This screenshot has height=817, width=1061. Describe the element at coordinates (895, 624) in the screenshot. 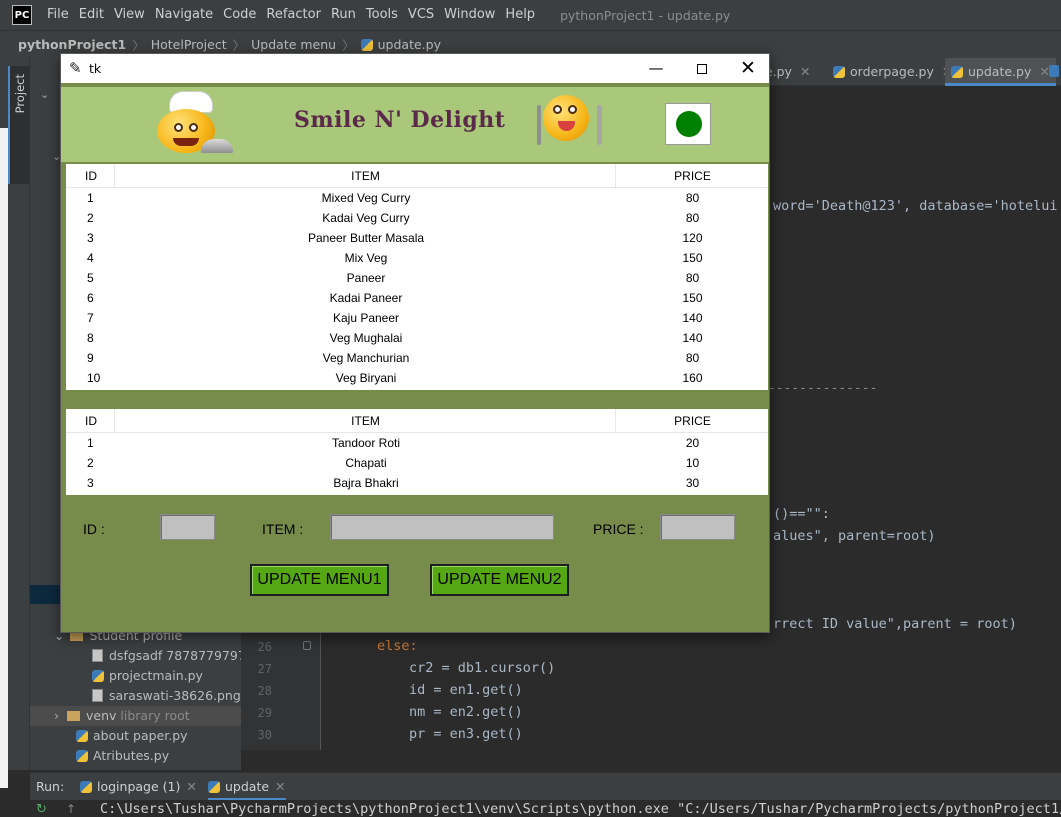

I see `code-error-line: rrect ID value",parent = root)` at that location.